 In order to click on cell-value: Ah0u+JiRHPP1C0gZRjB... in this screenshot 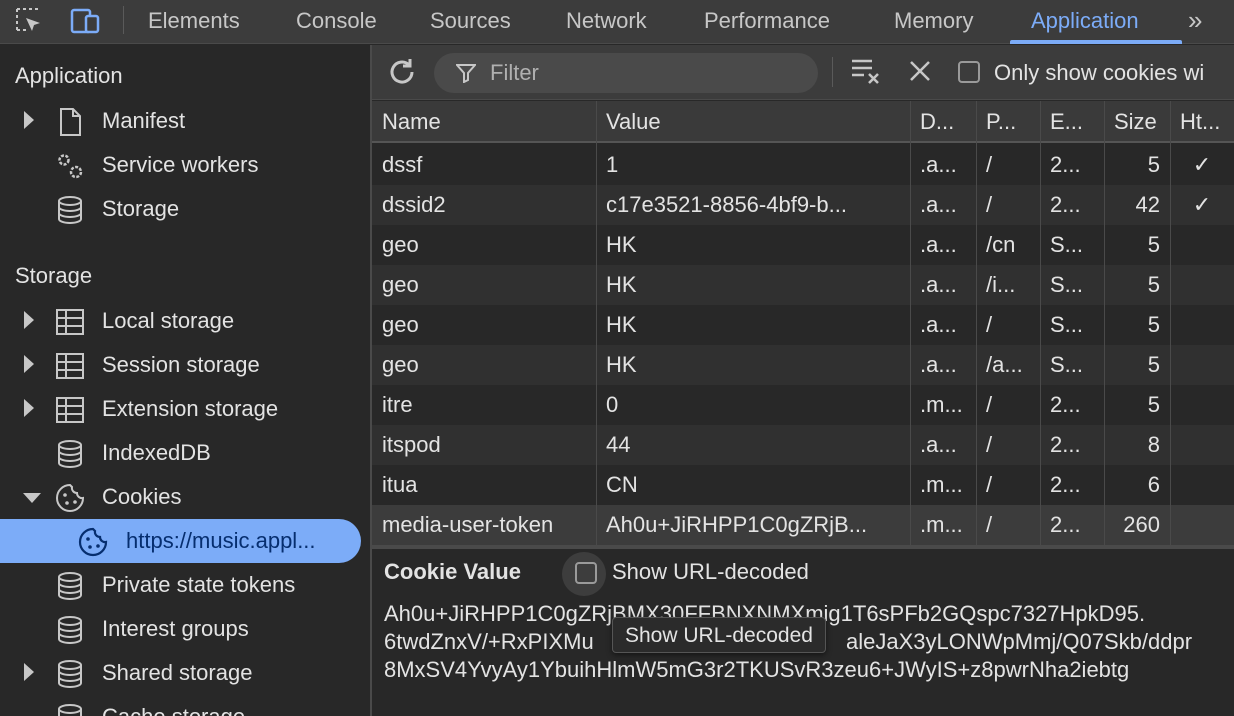, I will do `click(737, 524)`.